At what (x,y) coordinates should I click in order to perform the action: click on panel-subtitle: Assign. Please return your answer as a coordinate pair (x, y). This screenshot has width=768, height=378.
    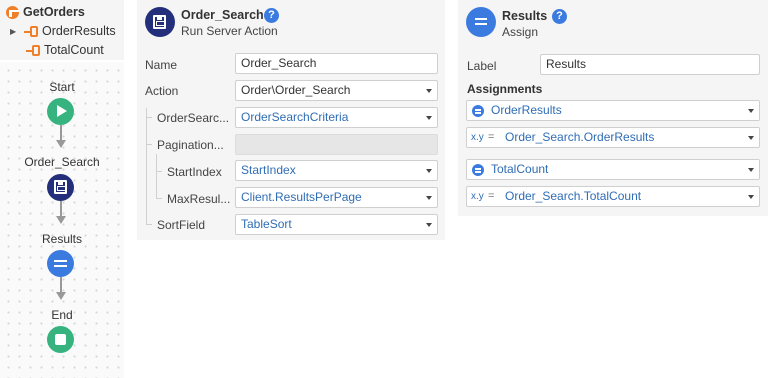
    Looking at the image, I should click on (520, 32).